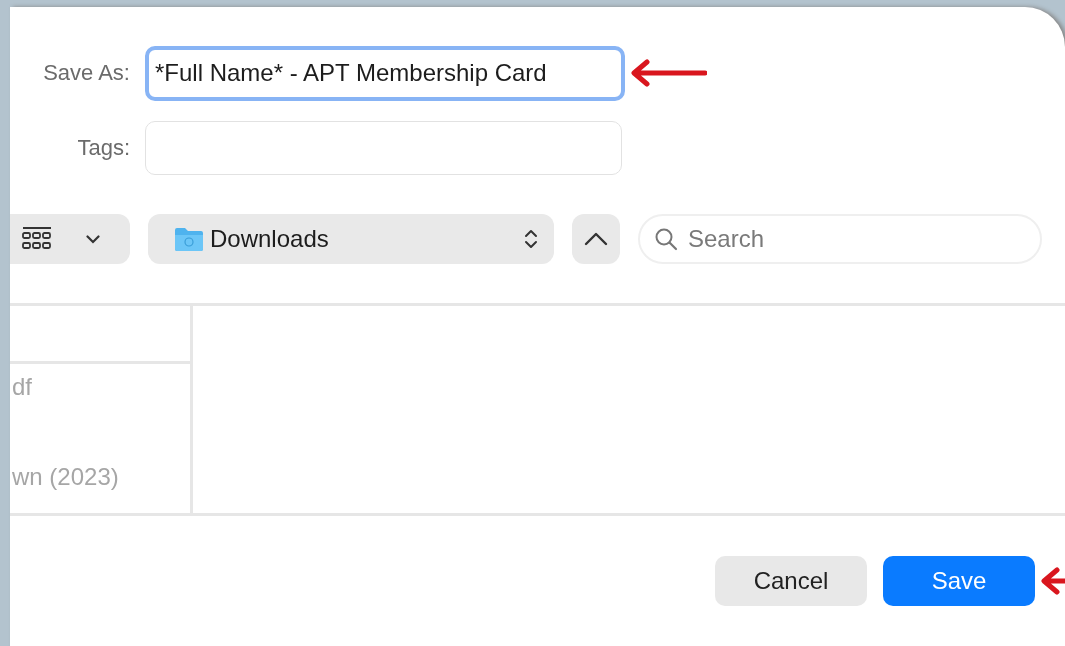 The height and width of the screenshot is (646, 1065). Describe the element at coordinates (93, 239) in the screenshot. I see `chevron-down-icon` at that location.